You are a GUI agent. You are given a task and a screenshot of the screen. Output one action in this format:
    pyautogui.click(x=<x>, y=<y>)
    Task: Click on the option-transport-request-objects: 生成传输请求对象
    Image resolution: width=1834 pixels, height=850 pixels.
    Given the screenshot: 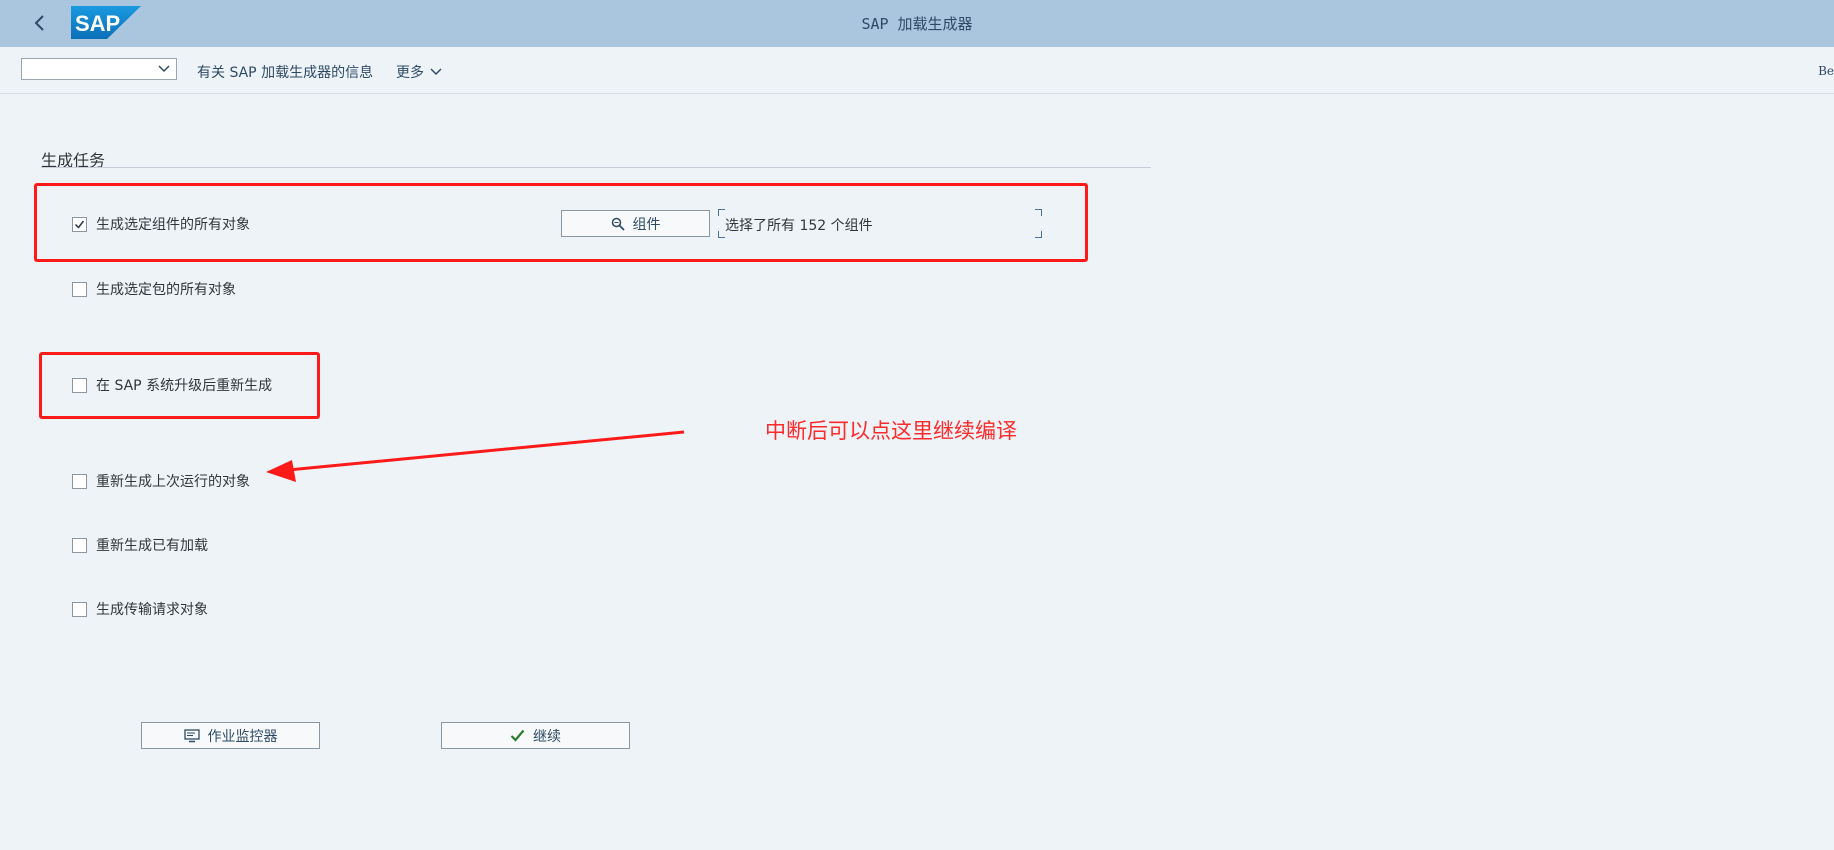 What is the action you would take?
    pyautogui.click(x=140, y=609)
    